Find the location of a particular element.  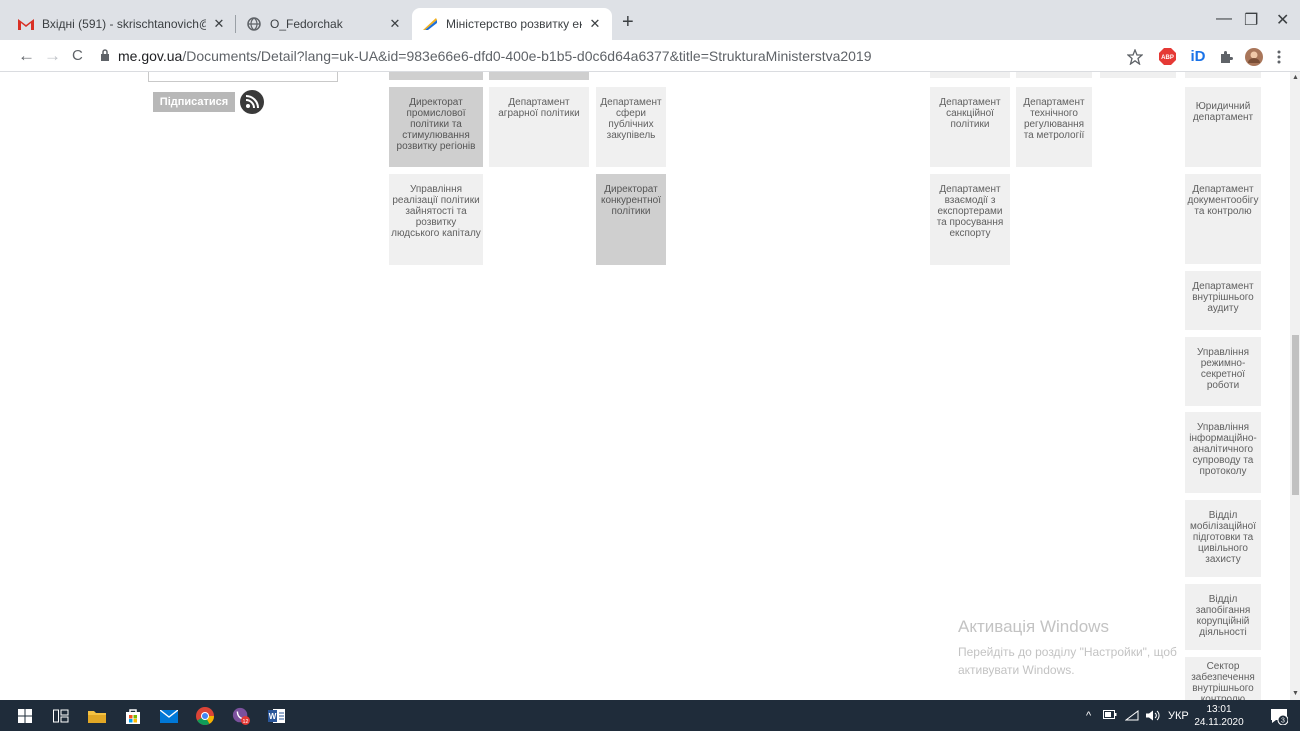

globe-icon is located at coordinates (254, 24).